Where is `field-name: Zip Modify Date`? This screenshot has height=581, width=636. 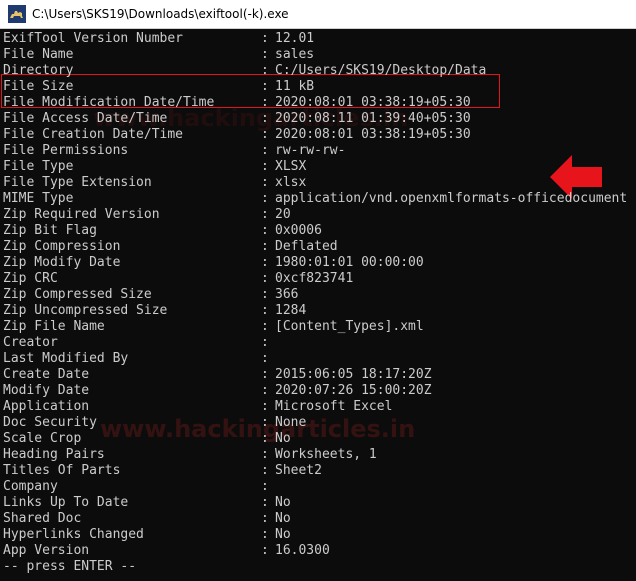
field-name: Zip Modify Date is located at coordinates (62, 262).